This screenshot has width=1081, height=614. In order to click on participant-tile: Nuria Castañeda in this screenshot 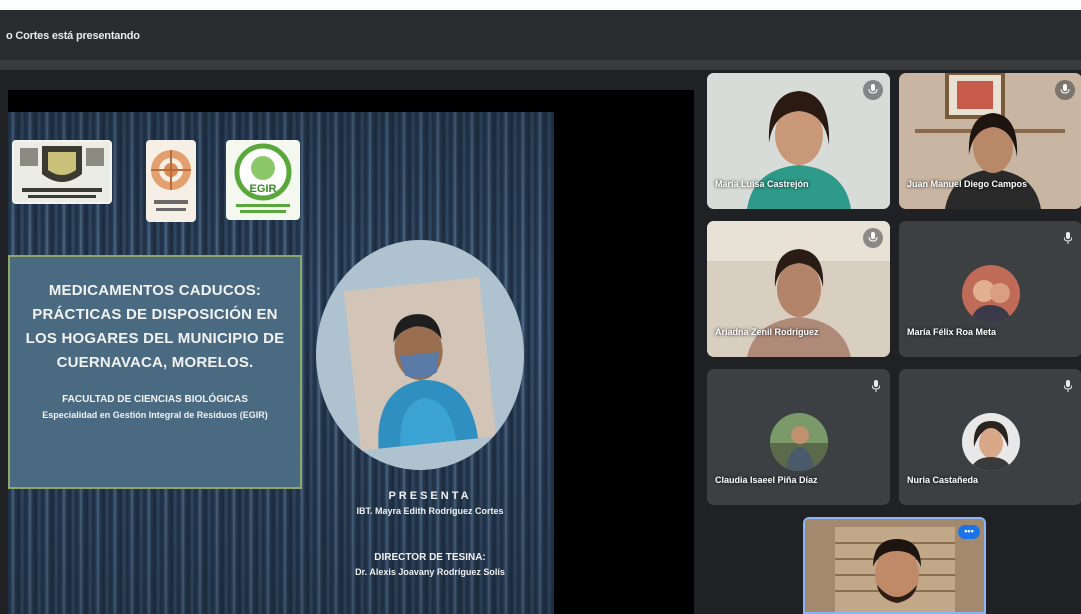, I will do `click(990, 437)`.